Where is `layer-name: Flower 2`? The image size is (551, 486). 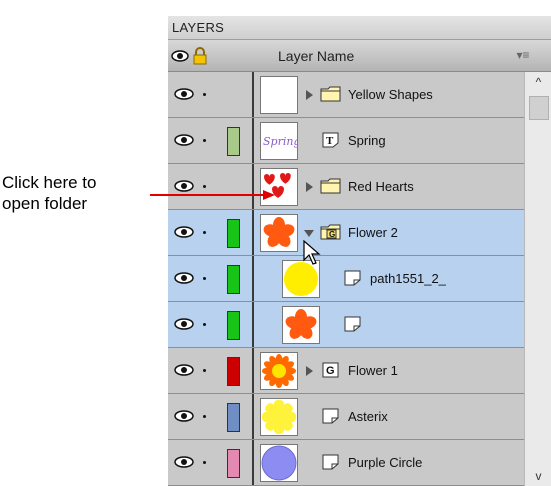 layer-name: Flower 2 is located at coordinates (373, 232).